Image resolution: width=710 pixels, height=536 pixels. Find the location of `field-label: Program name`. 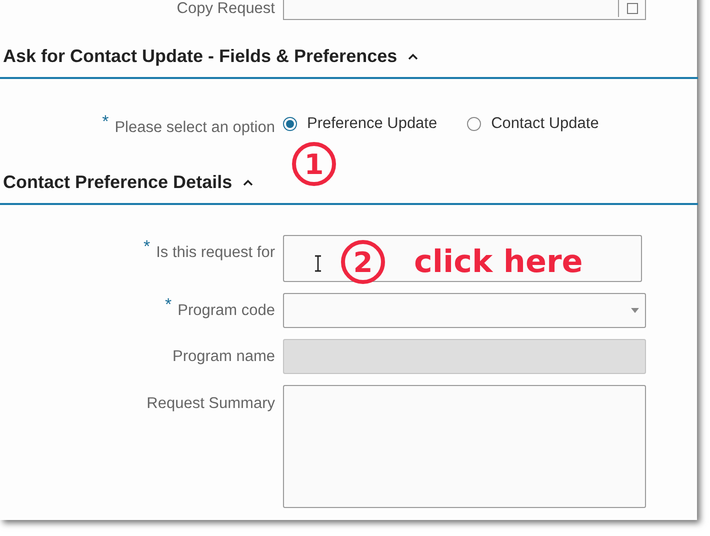

field-label: Program name is located at coordinates (223, 357).